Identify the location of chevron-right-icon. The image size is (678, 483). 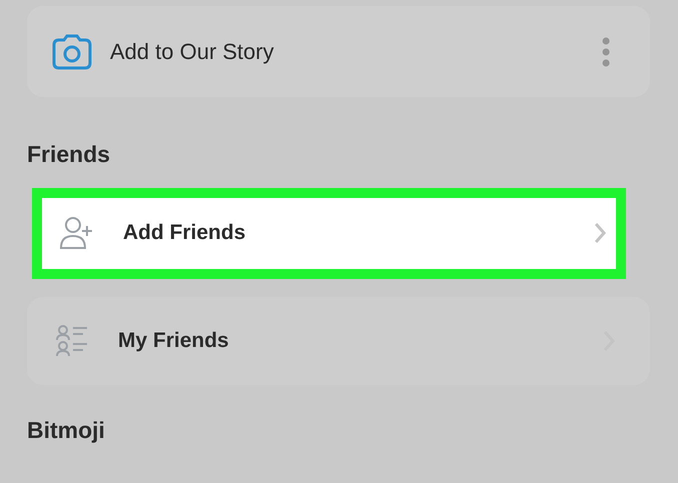
(600, 233).